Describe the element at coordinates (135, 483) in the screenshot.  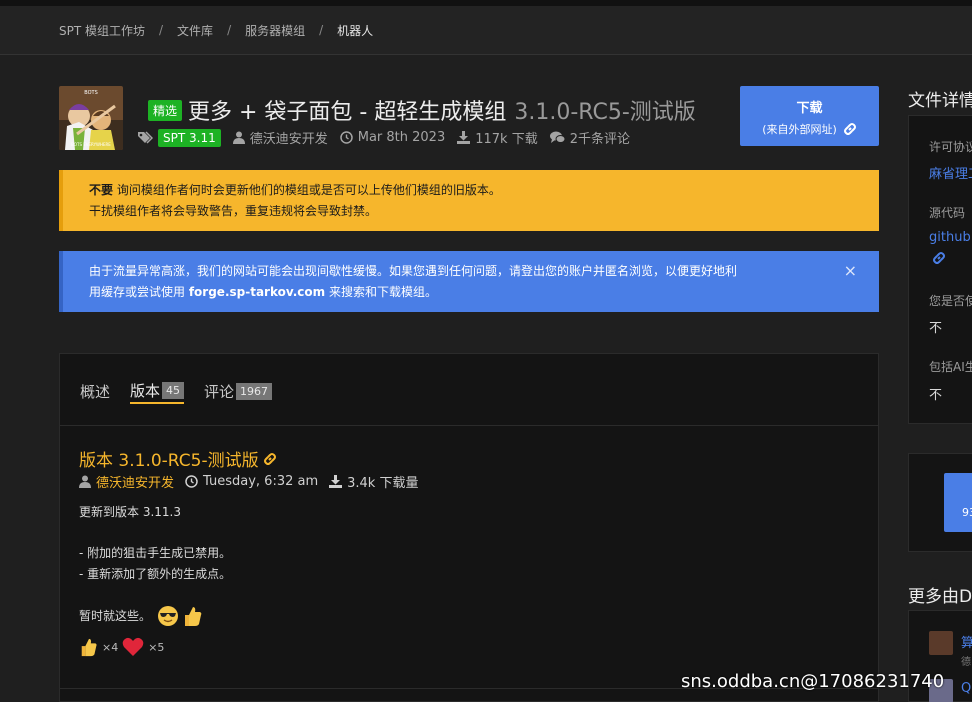
I see `version-author-name: 德沃迪安开发` at that location.